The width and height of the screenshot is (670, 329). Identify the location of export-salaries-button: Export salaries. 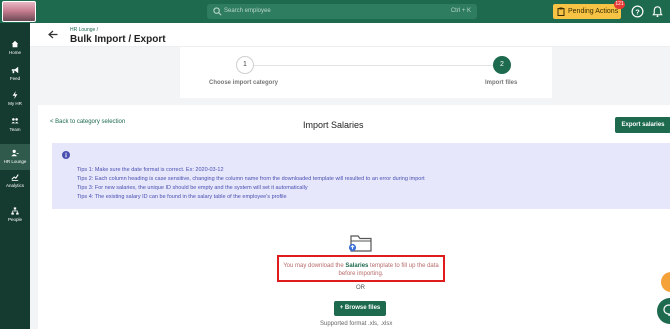
(642, 125).